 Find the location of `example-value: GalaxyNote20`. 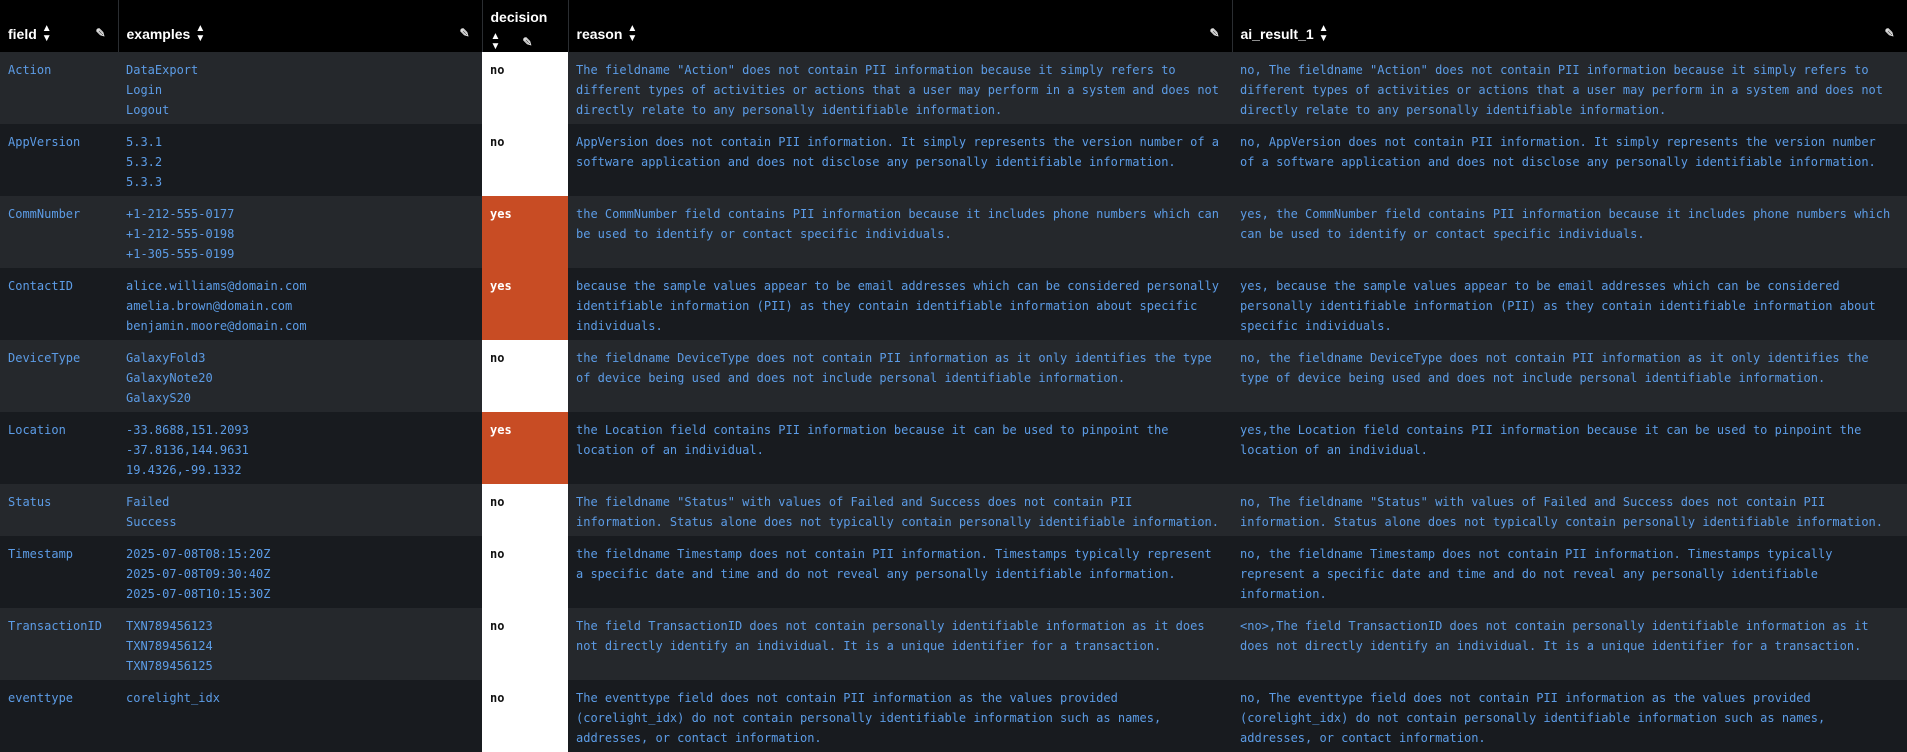

example-value: GalaxyNote20 is located at coordinates (299, 378).